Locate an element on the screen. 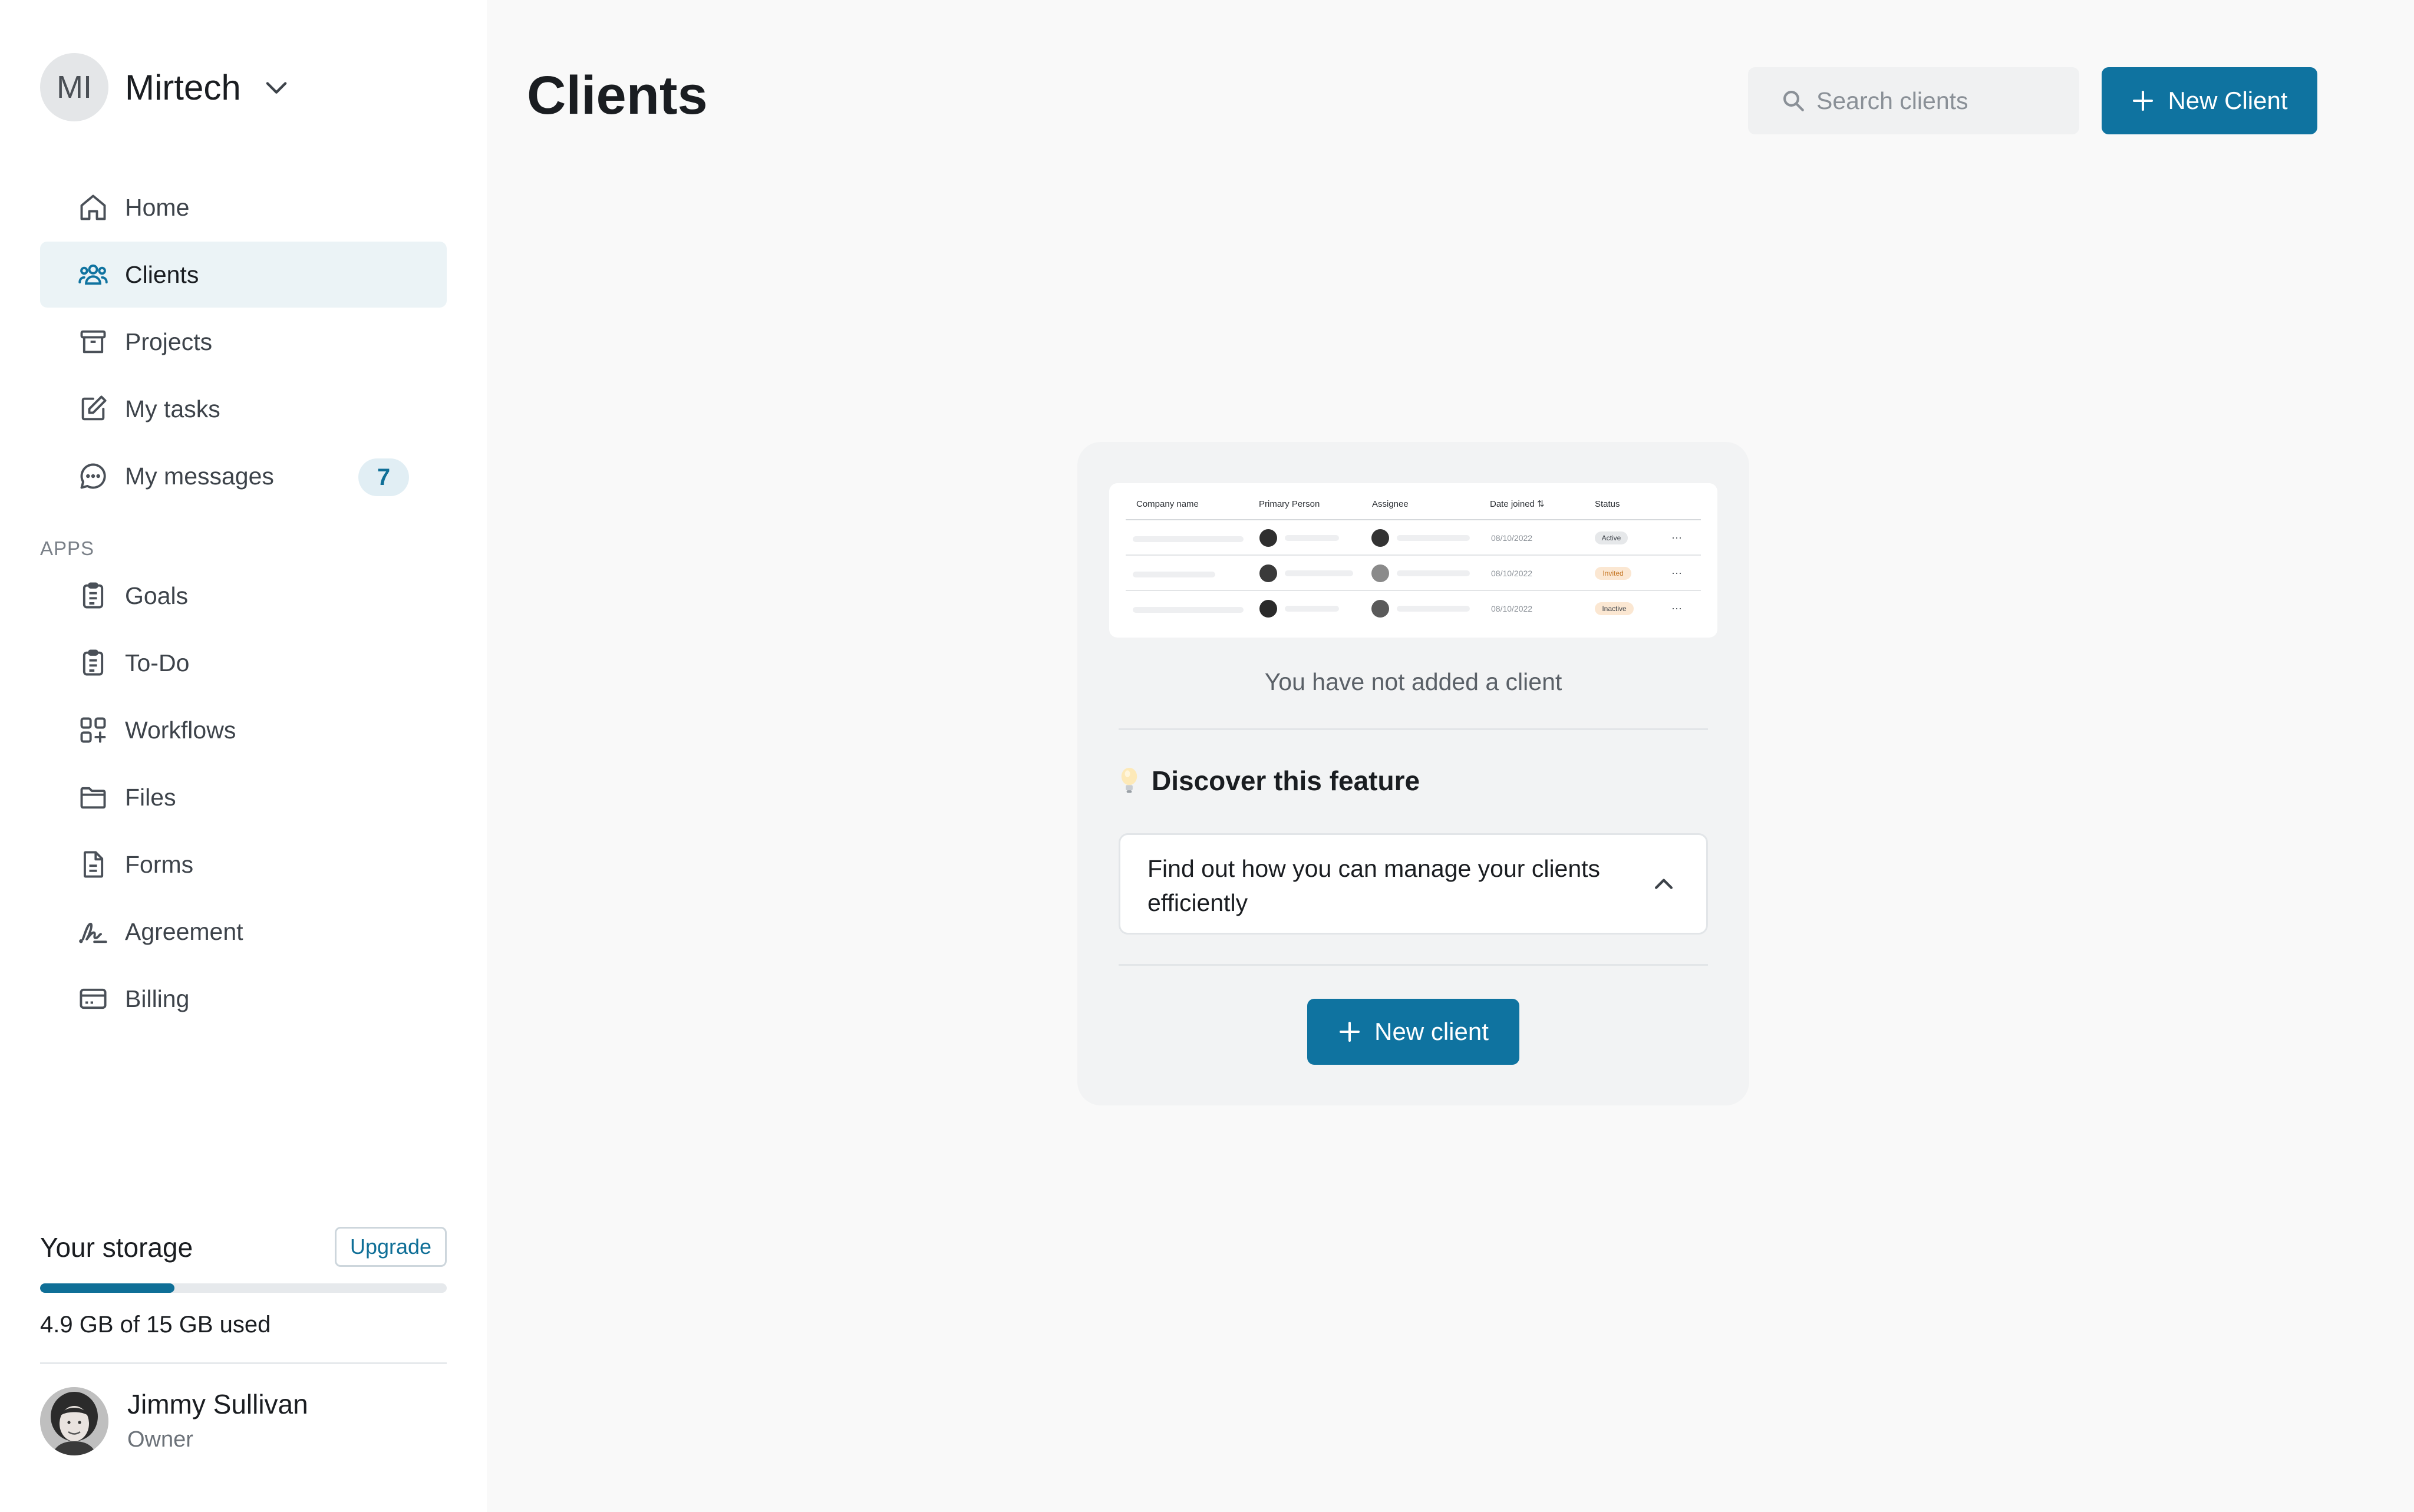  sidebar-item-my-messages: My messages 7 is located at coordinates (243, 476).